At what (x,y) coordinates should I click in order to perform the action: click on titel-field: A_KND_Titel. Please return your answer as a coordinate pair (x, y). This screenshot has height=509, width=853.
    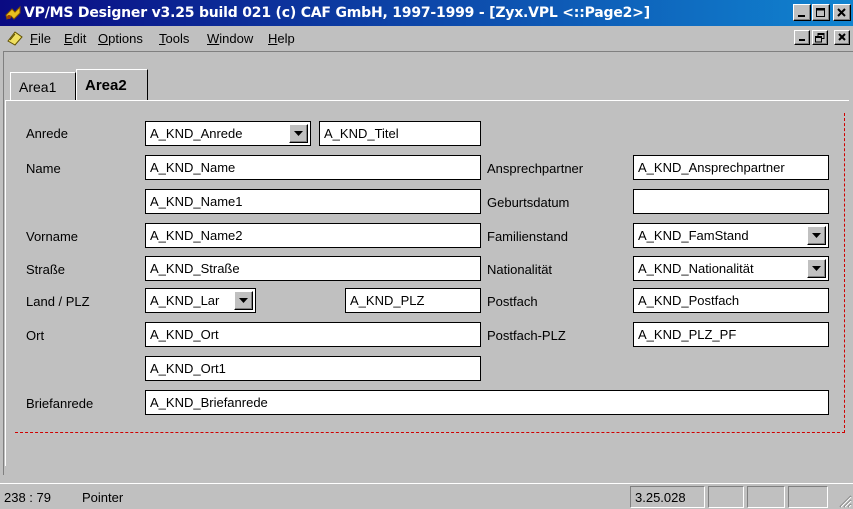
    Looking at the image, I should click on (400, 133).